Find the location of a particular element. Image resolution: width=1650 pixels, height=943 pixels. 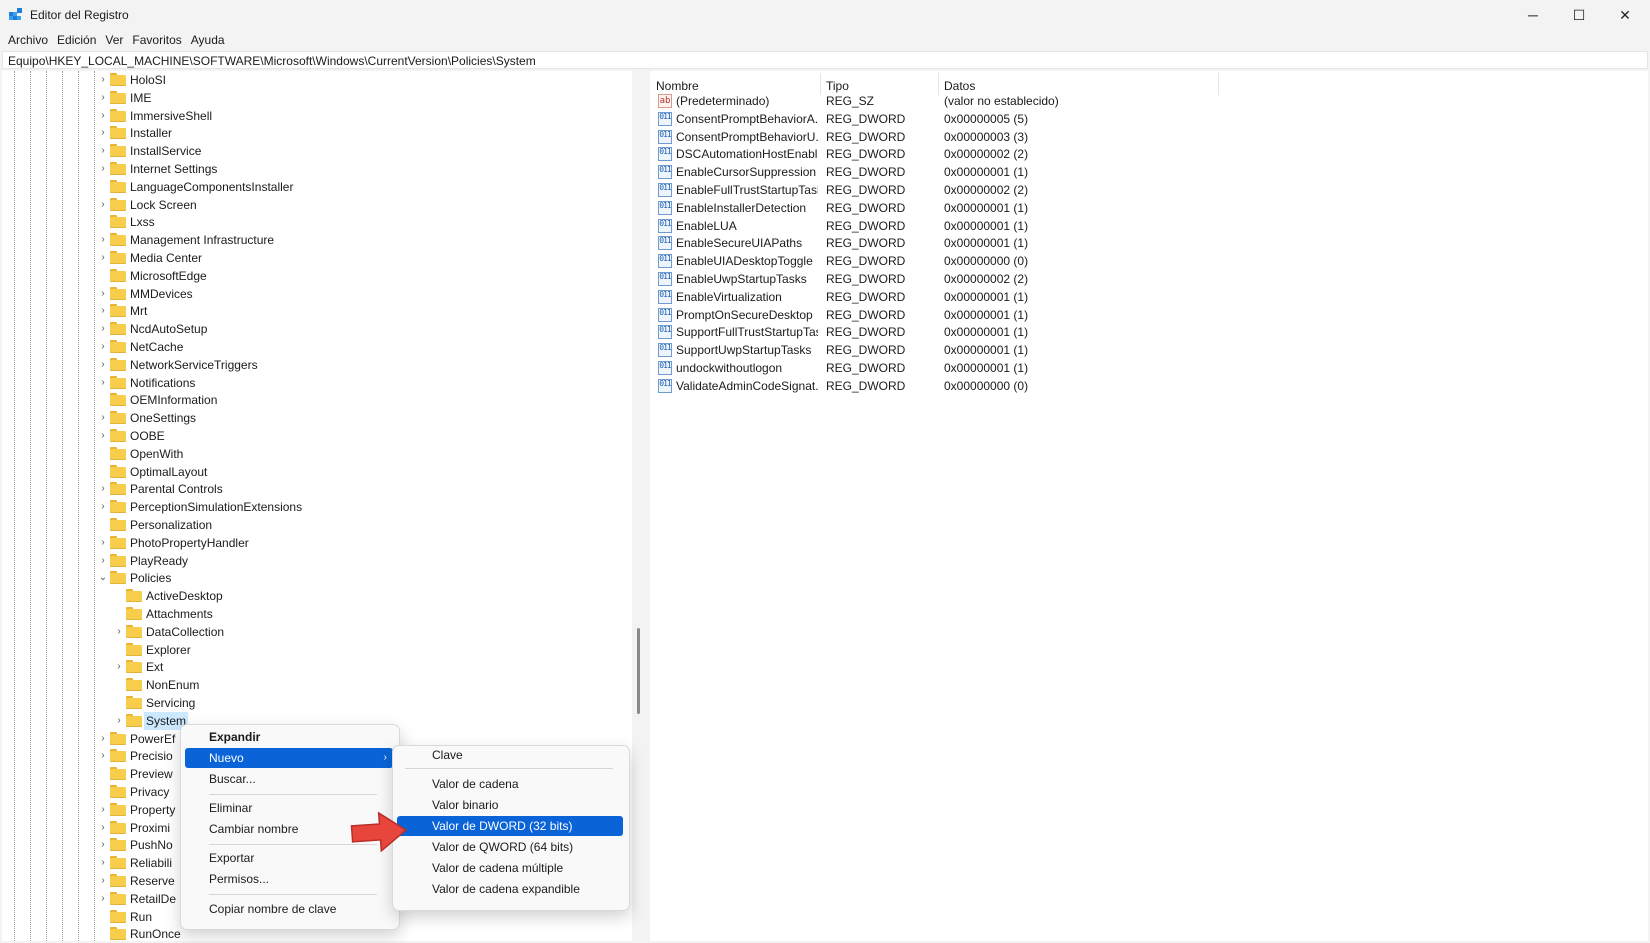

tree-item: › Ext is located at coordinates (317, 667).